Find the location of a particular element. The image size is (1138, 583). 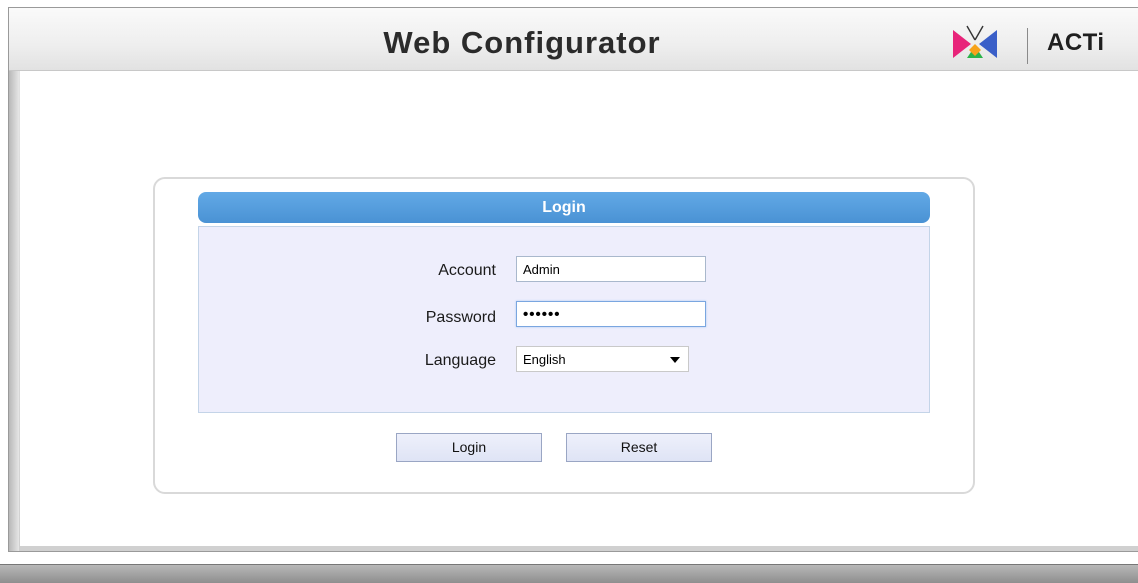

language-label: Language is located at coordinates (460, 360).